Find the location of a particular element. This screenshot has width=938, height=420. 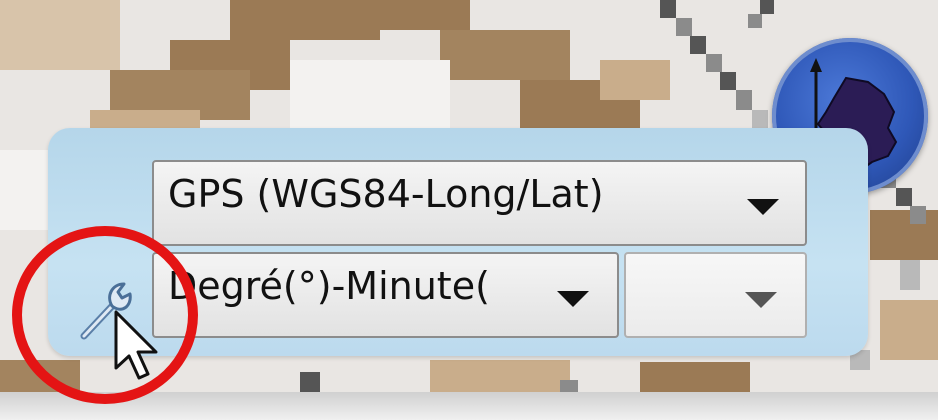

unit-format-dropdown: Degré(°)-Minute( is located at coordinates (385, 295).